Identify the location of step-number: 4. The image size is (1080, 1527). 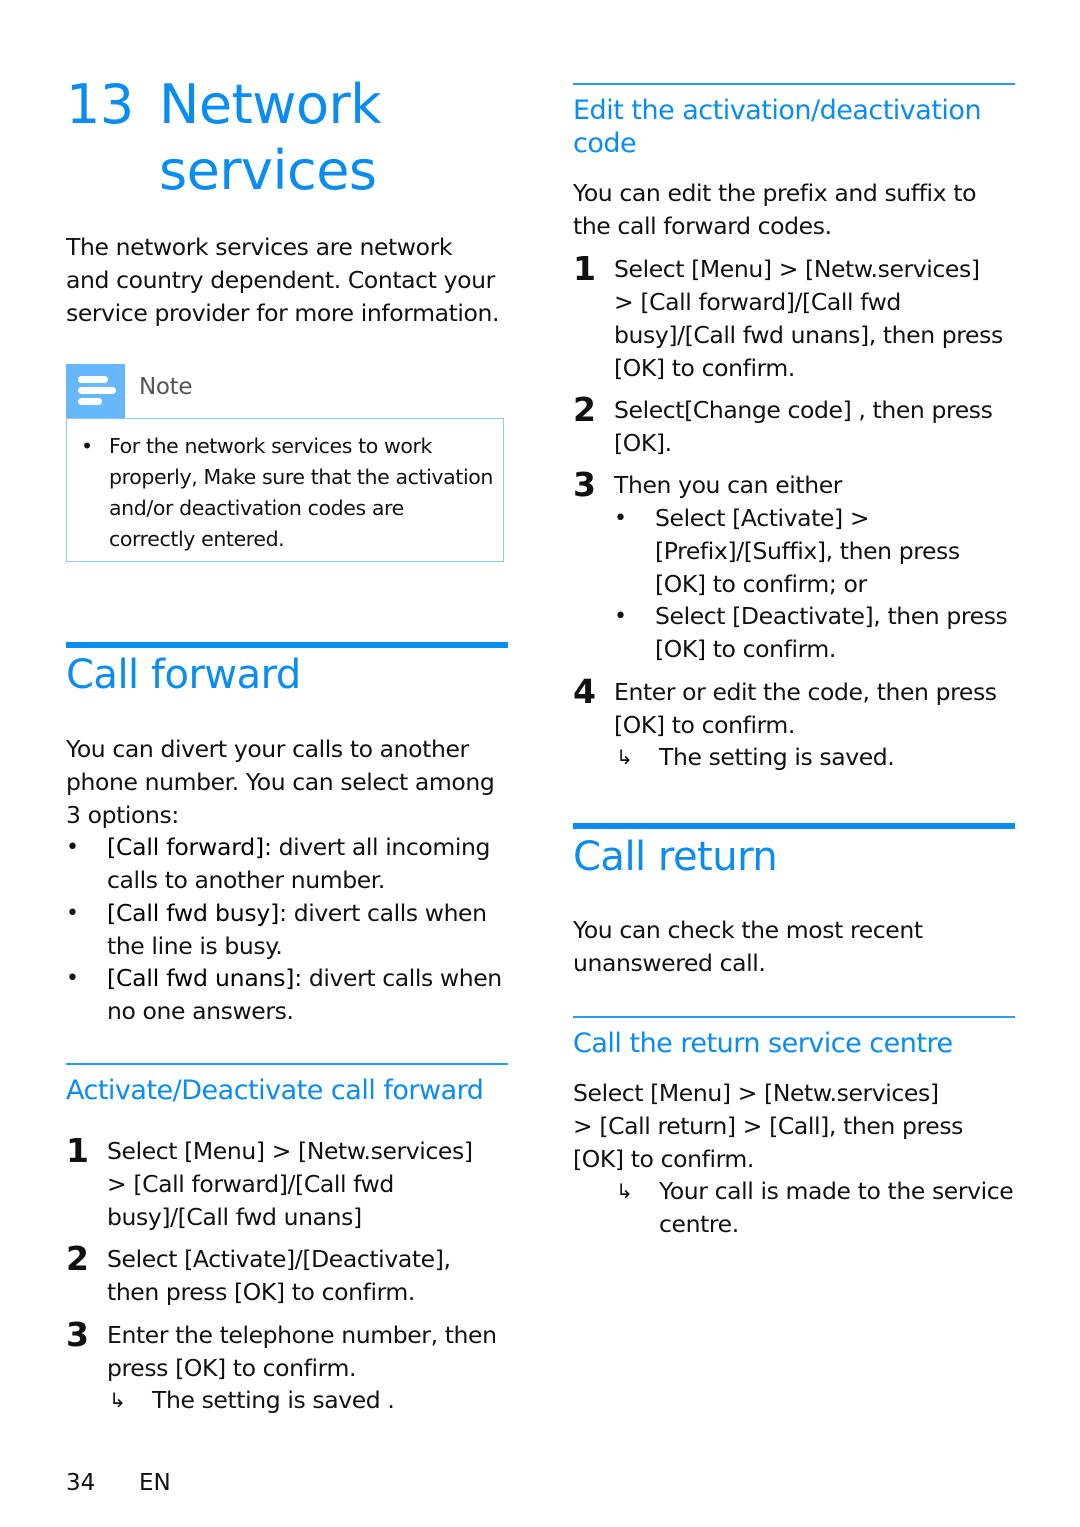
(584, 691).